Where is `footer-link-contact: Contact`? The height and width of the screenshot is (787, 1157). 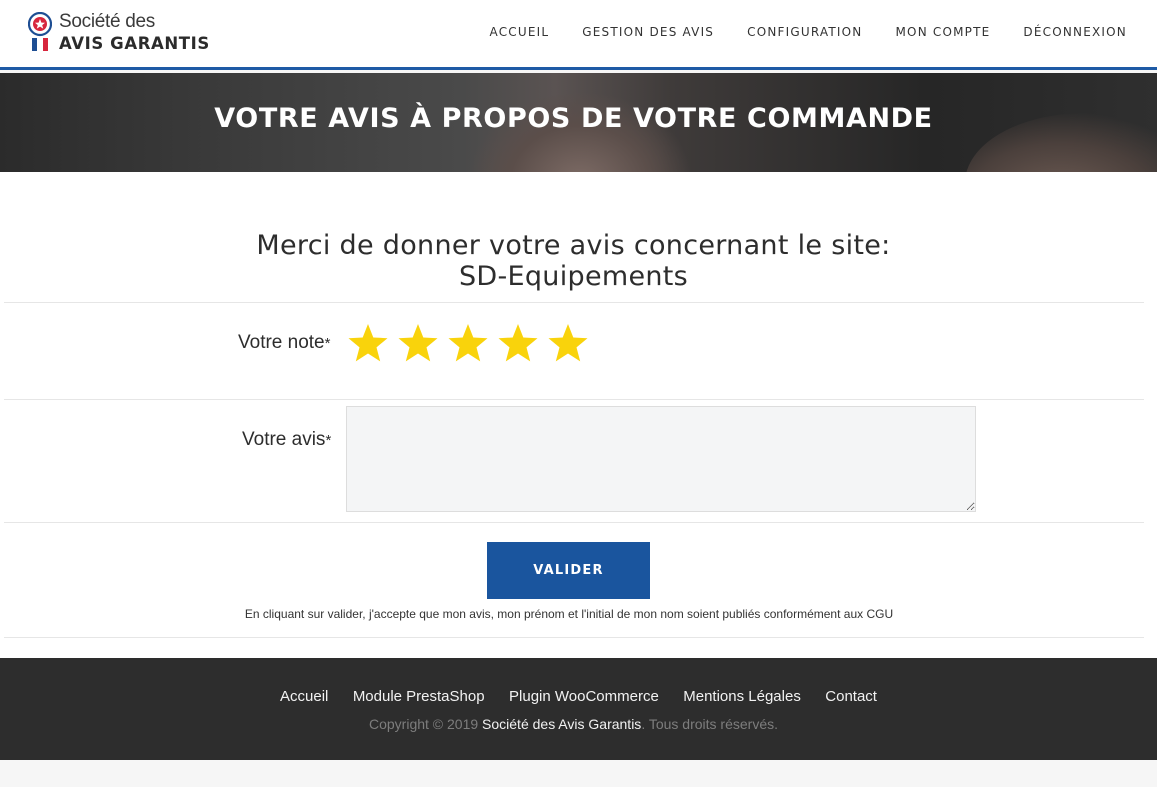
footer-link-contact: Contact is located at coordinates (851, 696).